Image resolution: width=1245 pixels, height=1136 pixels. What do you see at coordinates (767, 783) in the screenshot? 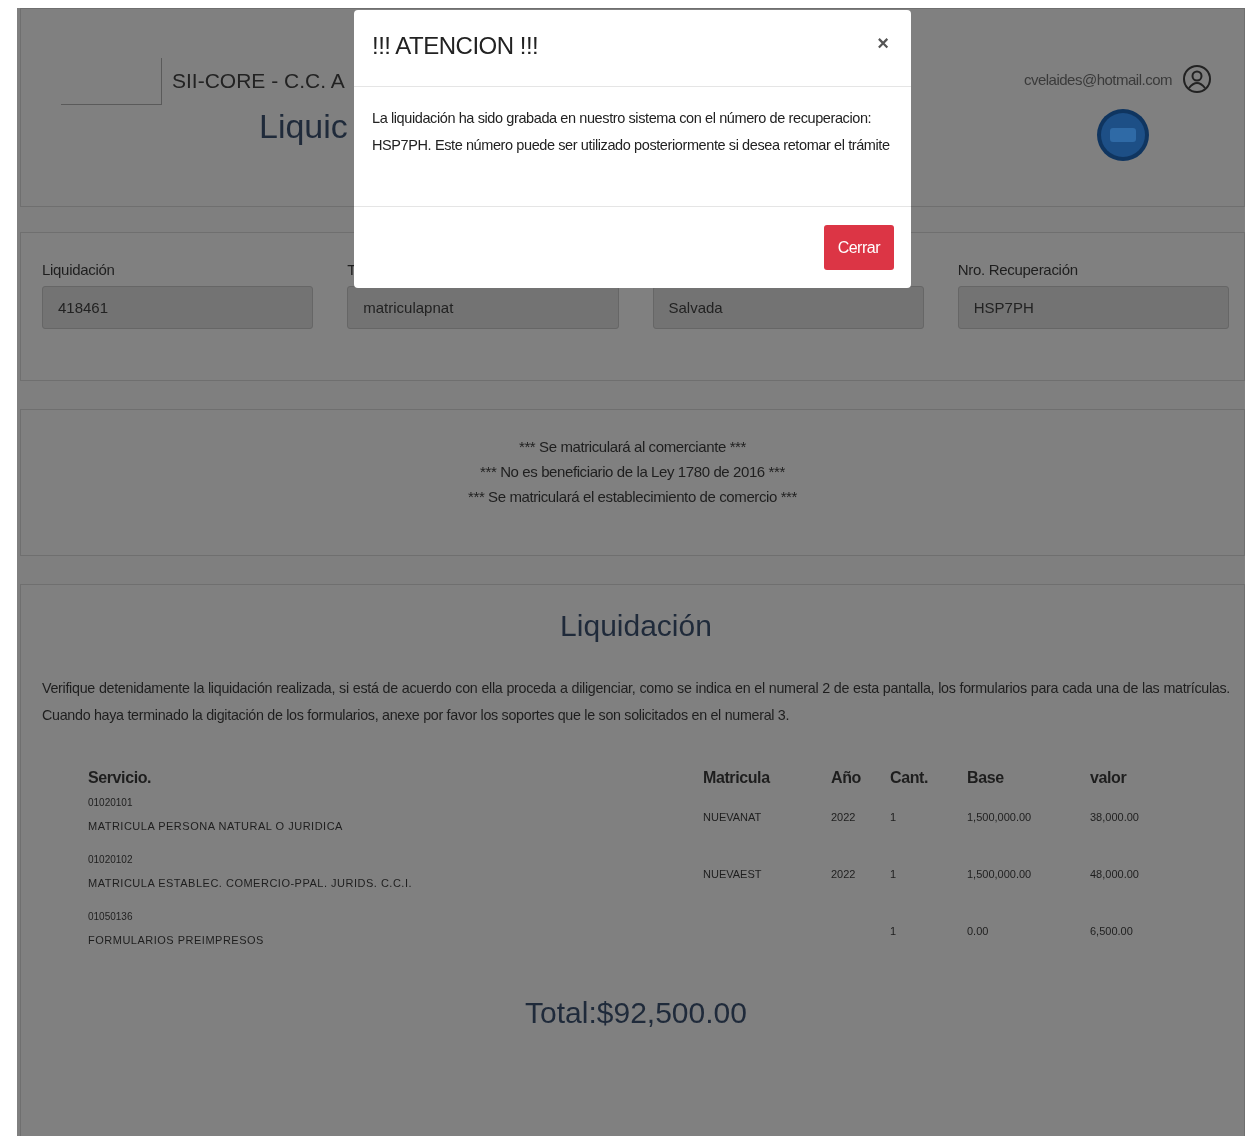
I see `column-header: Matricula` at bounding box center [767, 783].